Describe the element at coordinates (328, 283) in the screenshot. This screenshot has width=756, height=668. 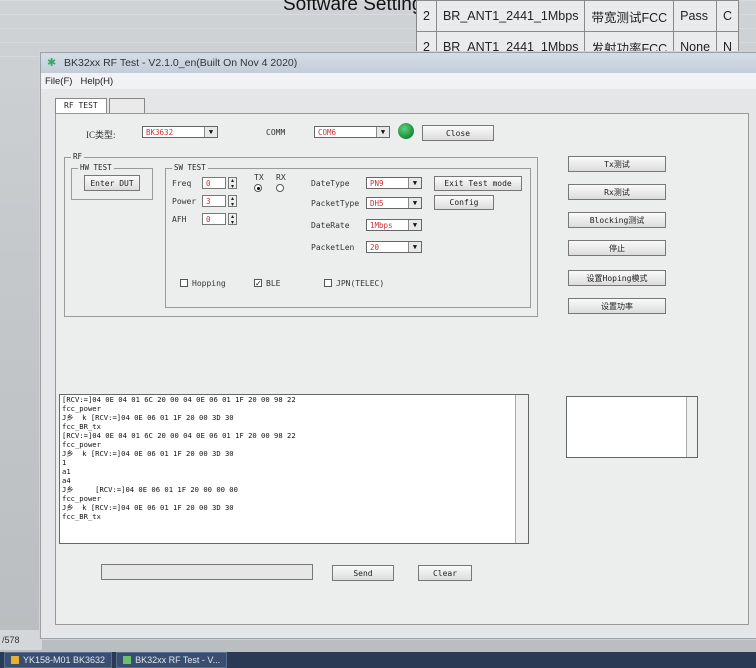
I see `jpn-telec-checkbox` at that location.